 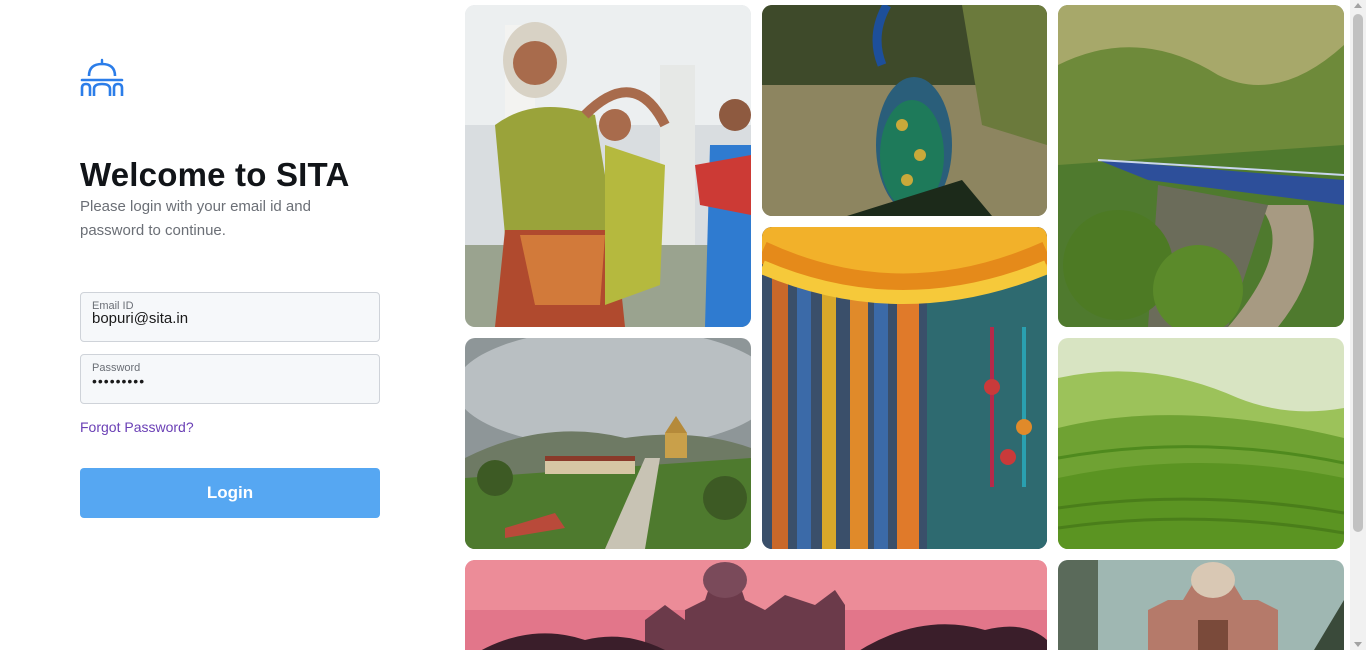 I want to click on tomb-photo, so click(x=1201, y=605).